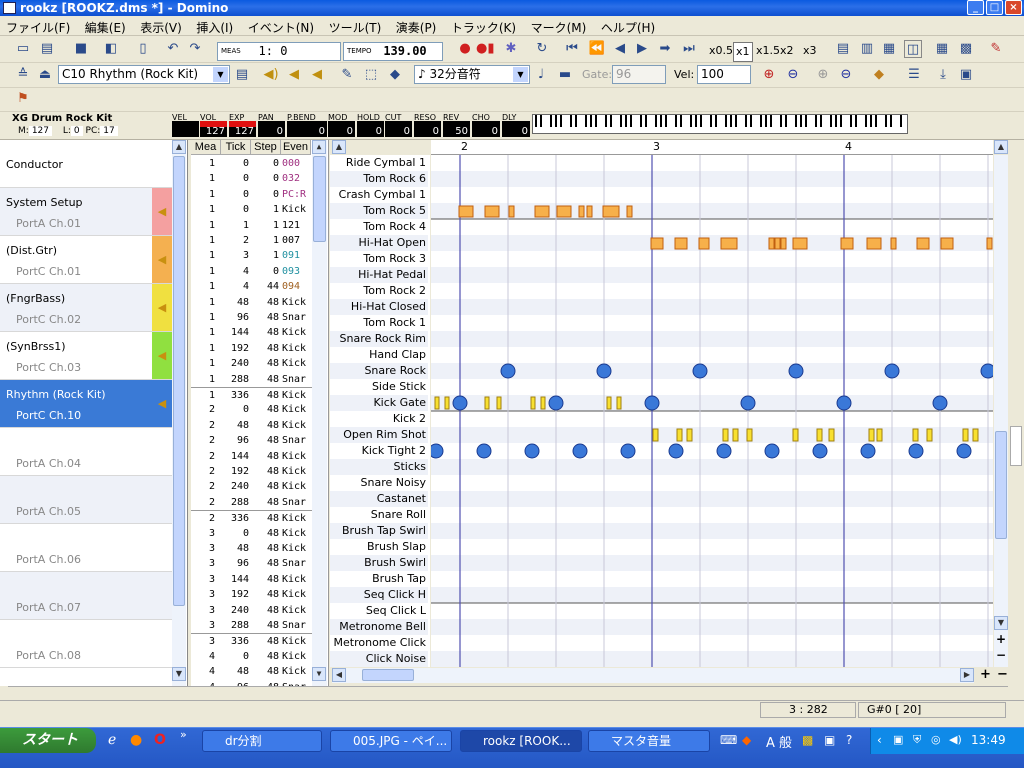  I want to click on drum-name: Kick Tight 2, so click(379, 451).